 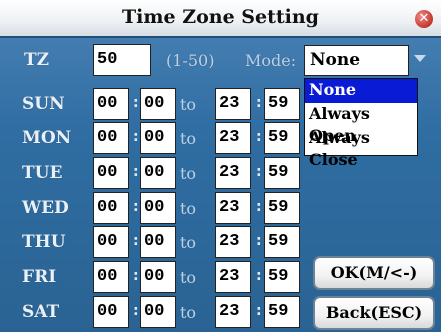 I want to click on day-label: SAT, so click(x=41, y=312).